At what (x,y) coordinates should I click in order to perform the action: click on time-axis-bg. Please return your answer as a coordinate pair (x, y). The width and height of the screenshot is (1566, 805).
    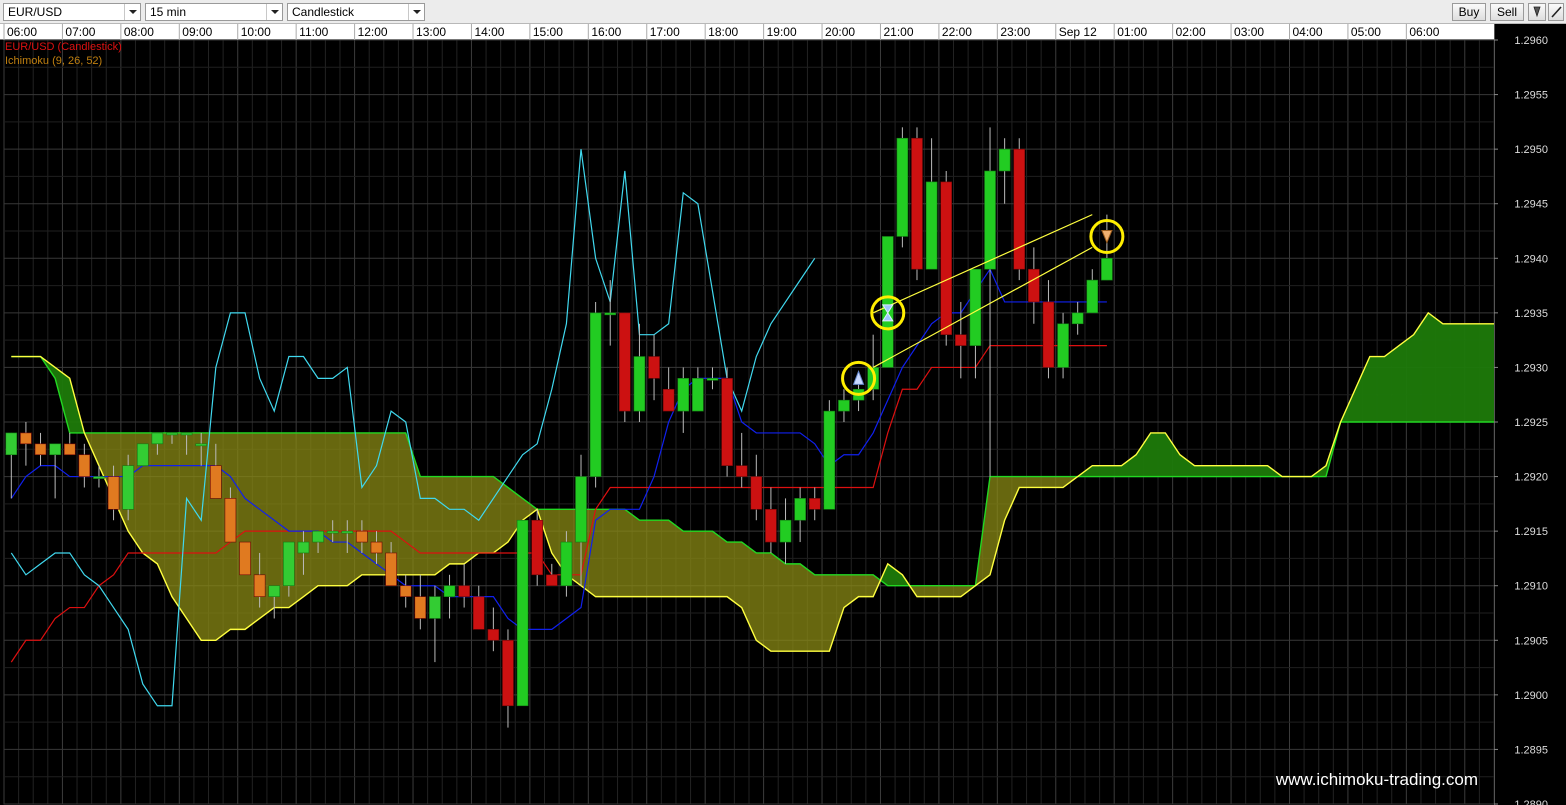
    Looking at the image, I should click on (747, 32).